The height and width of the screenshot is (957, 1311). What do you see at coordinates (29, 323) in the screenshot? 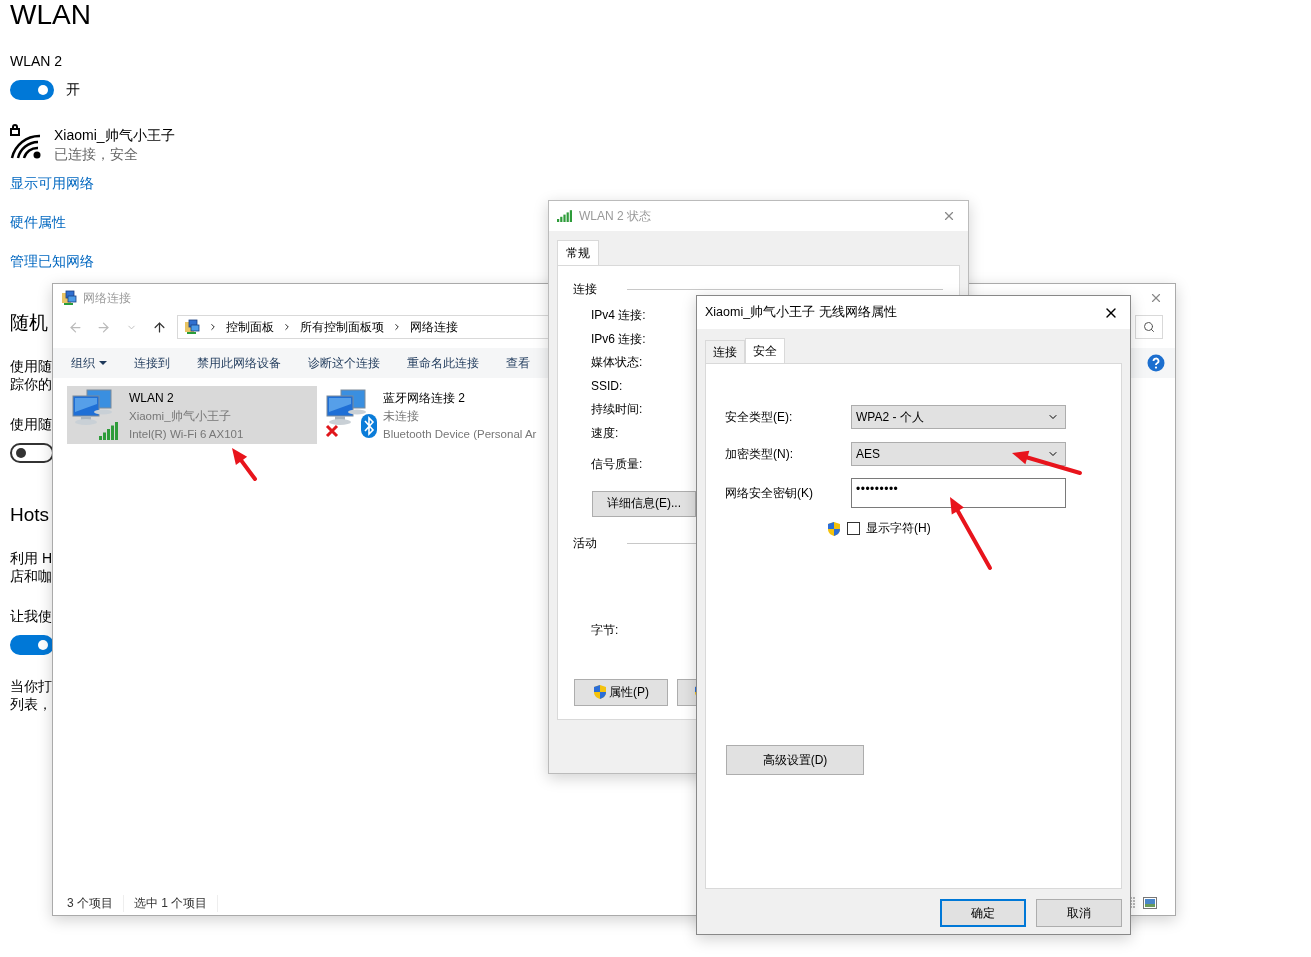
I see `section-heading: 随机` at bounding box center [29, 323].